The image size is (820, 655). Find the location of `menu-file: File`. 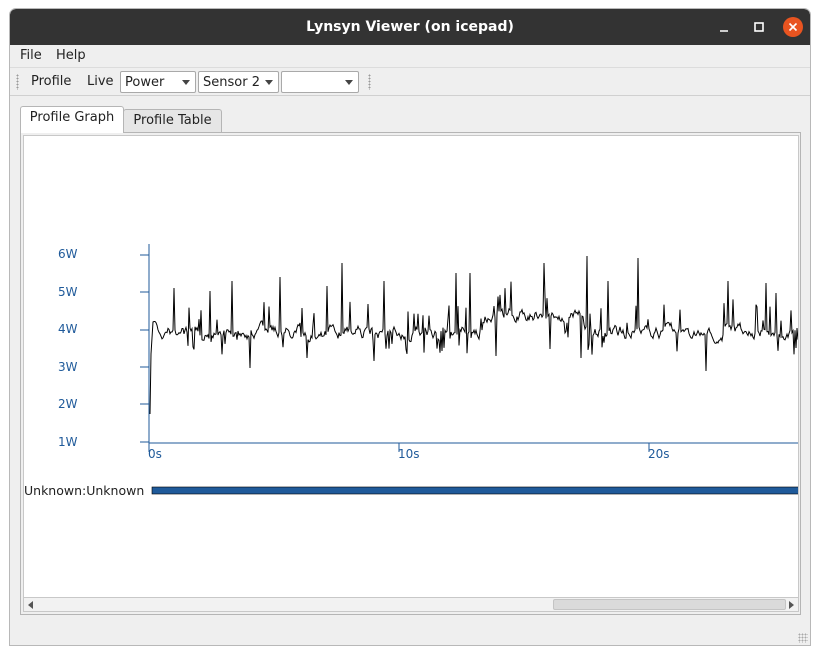

menu-file: File is located at coordinates (31, 55).